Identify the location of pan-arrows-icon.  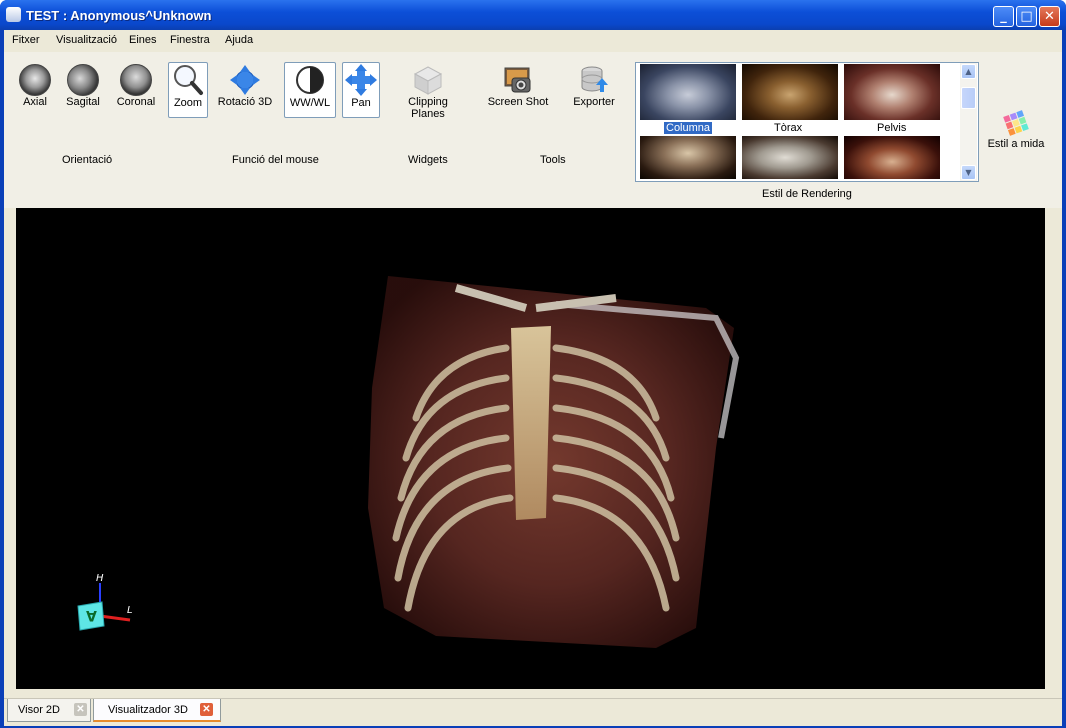
(361, 80).